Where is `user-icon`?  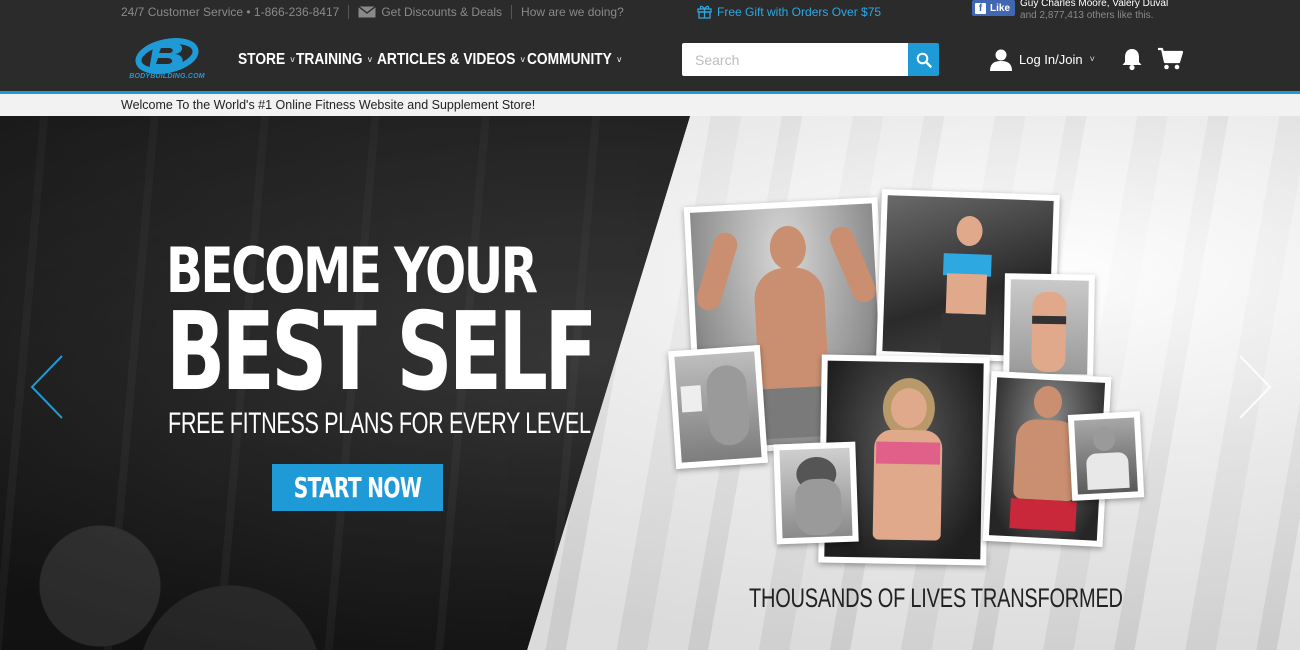
user-icon is located at coordinates (1001, 60).